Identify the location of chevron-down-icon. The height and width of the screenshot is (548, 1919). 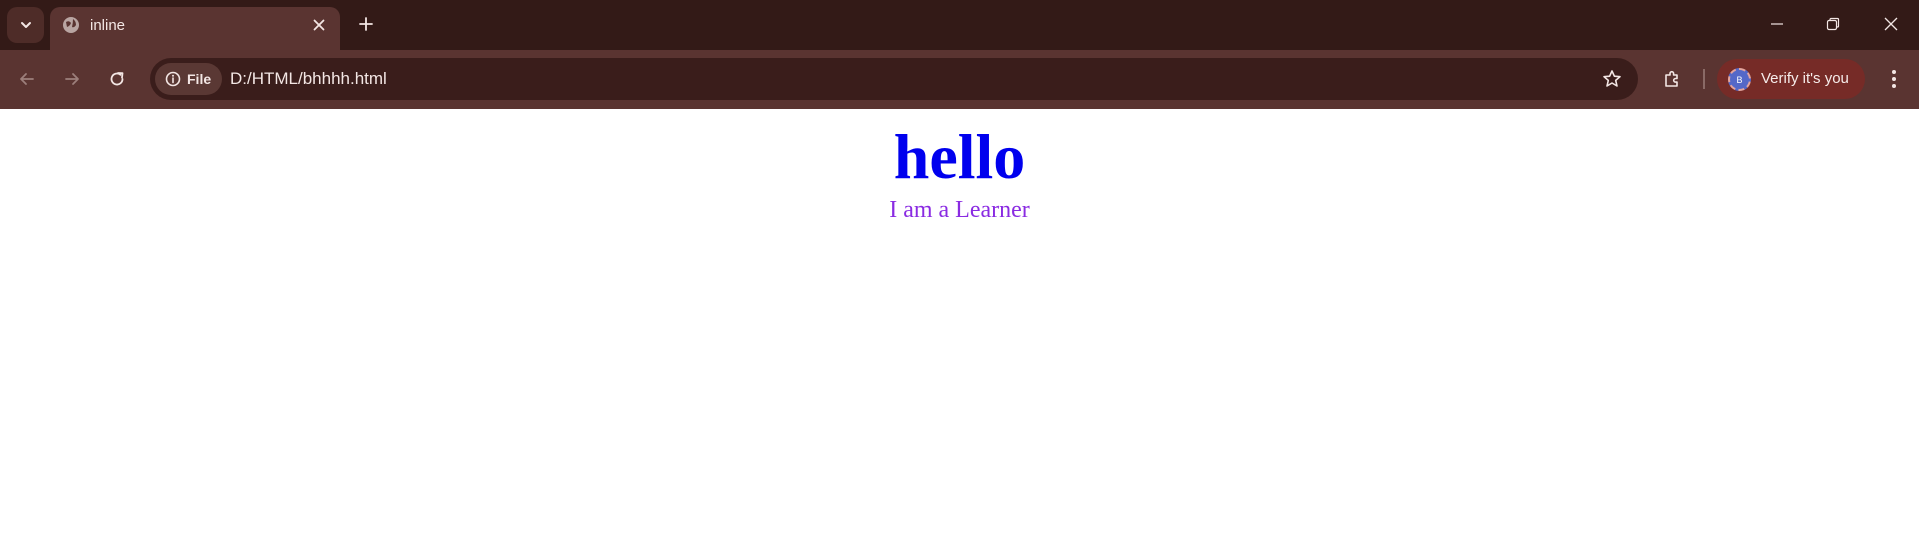
(25, 25).